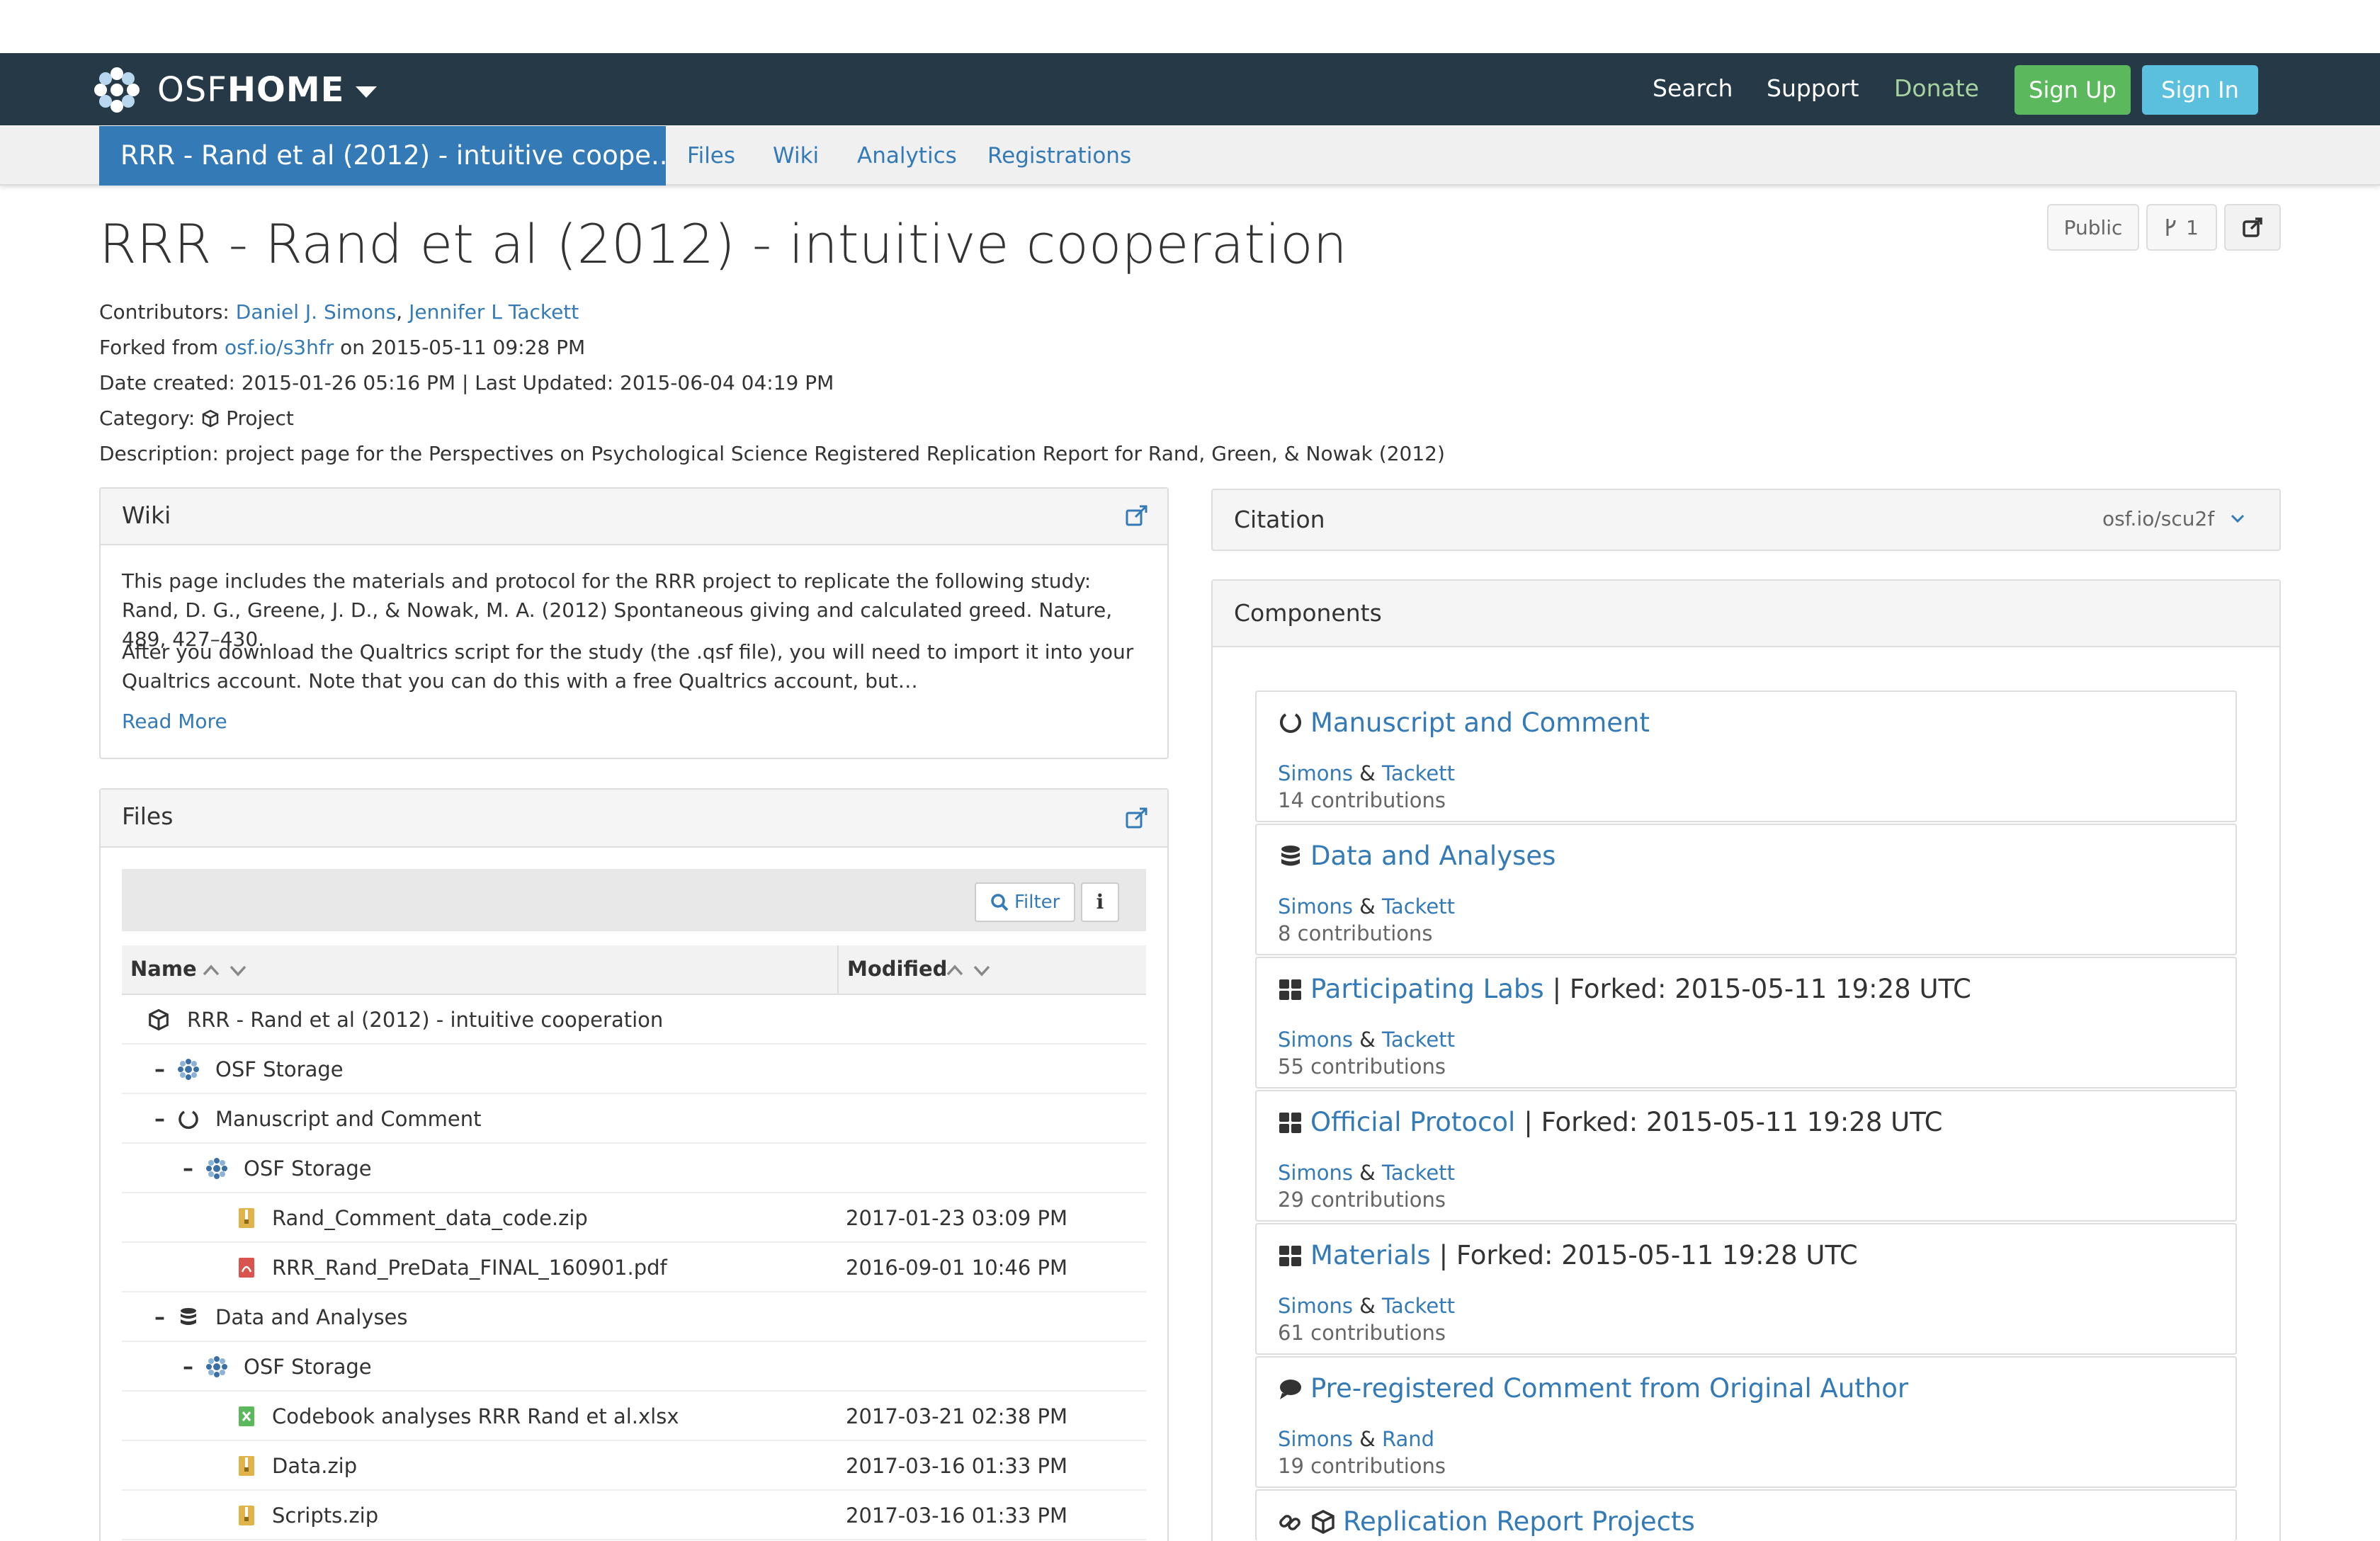  Describe the element at coordinates (1362, 1066) in the screenshot. I see `component-contributions: 55 contributions` at that location.